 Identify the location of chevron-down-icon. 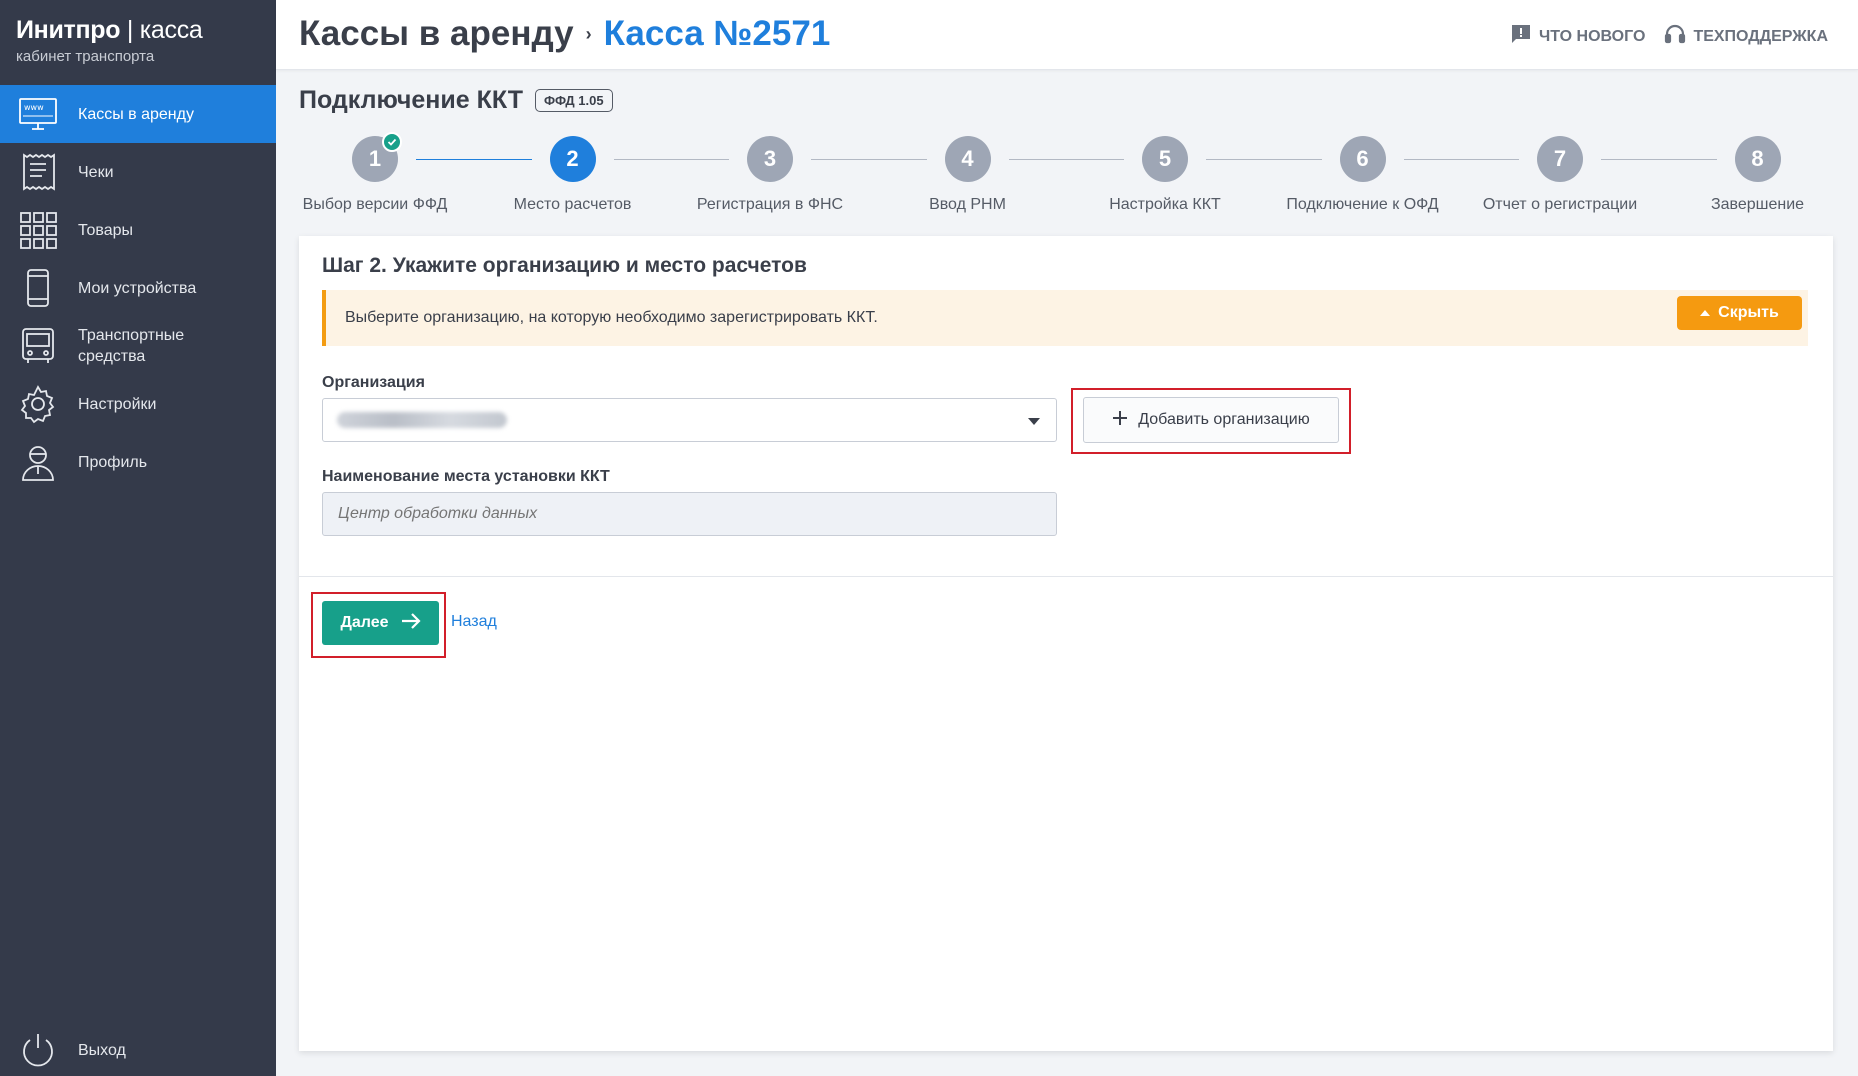
(1034, 421).